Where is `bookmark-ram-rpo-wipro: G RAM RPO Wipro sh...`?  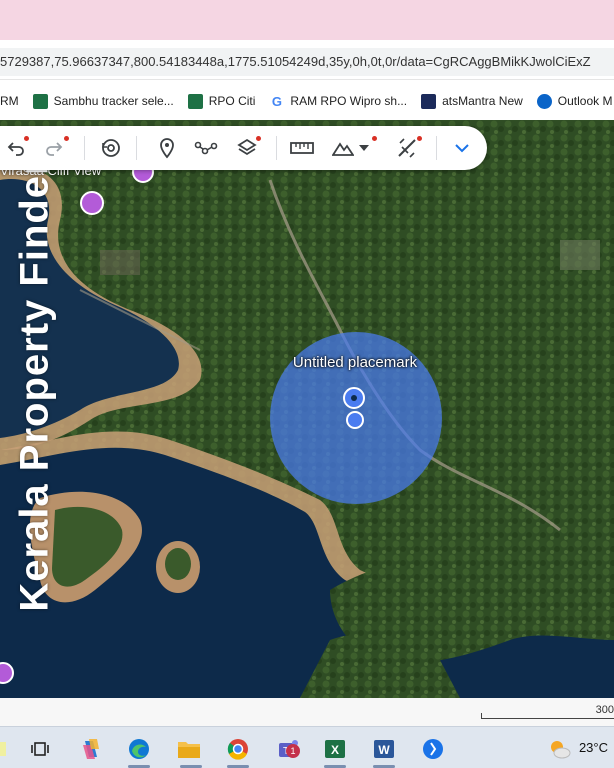 bookmark-ram-rpo-wipro: G RAM RPO Wipro sh... is located at coordinates (338, 101).